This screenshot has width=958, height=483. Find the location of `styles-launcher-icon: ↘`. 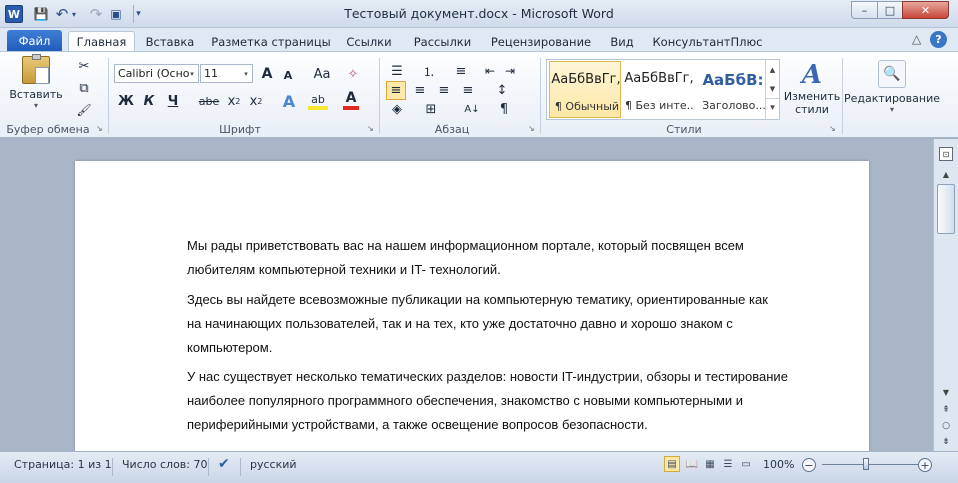

styles-launcher-icon: ↘ is located at coordinates (832, 128).